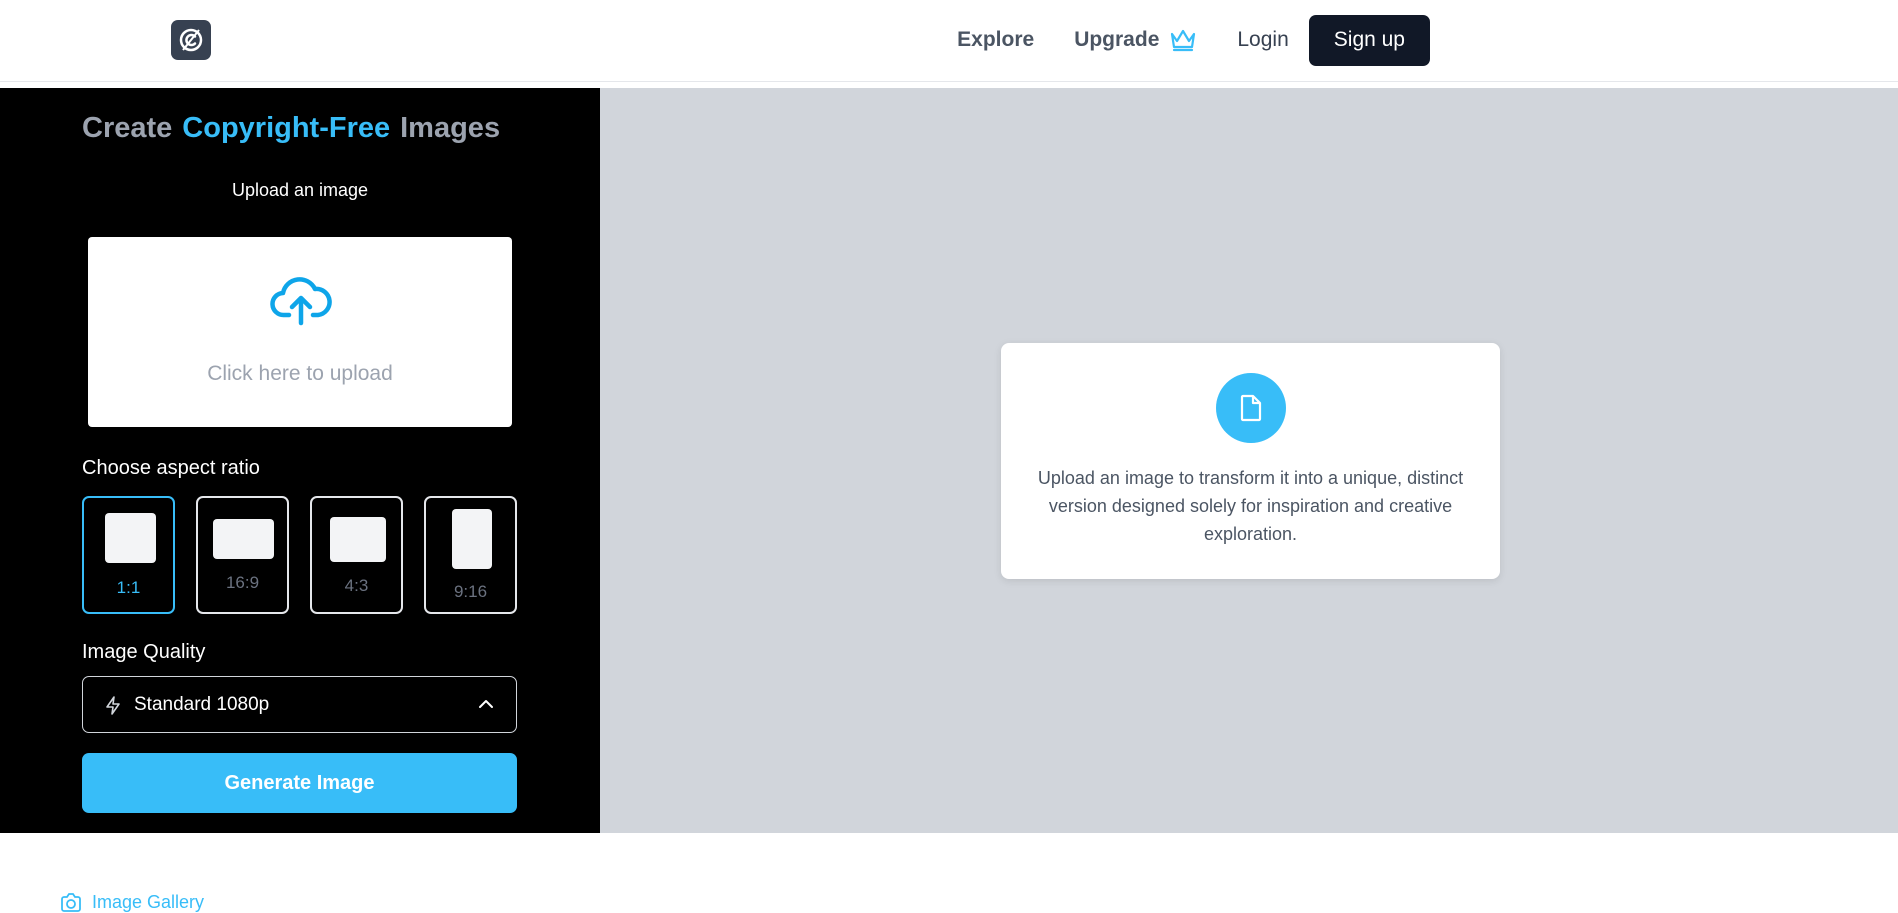 This screenshot has height=913, width=1898. I want to click on nav-upgrade: Upgrade, so click(1135, 40).